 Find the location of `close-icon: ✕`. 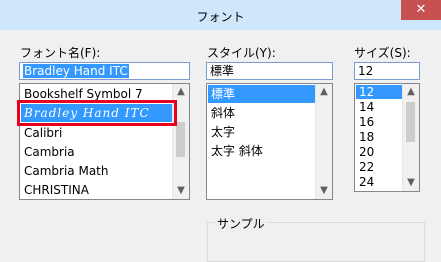

close-icon: ✕ is located at coordinates (421, 9).